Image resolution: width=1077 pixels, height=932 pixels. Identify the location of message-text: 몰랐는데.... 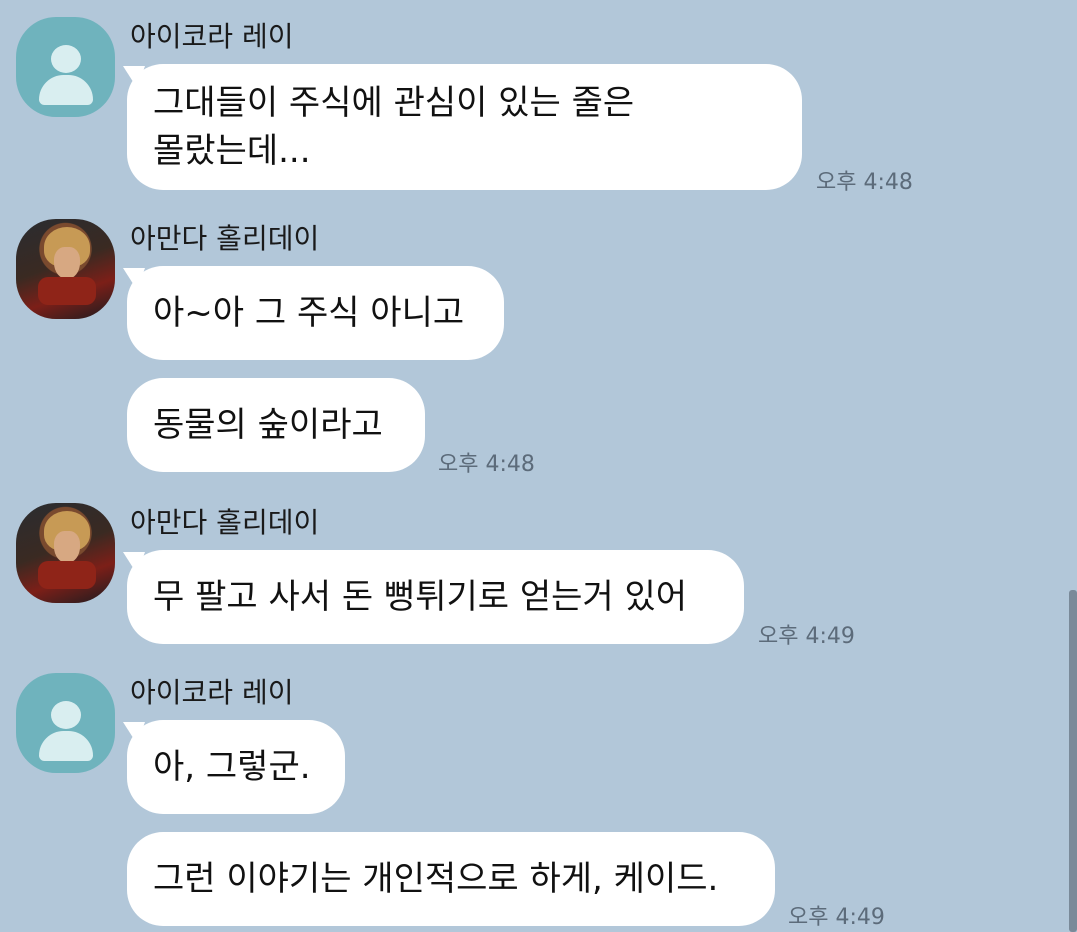
(232, 151).